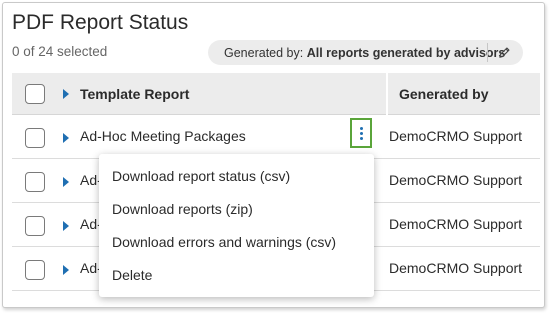 The width and height of the screenshot is (549, 313). I want to click on page-title: PDF Report Status, so click(100, 22).